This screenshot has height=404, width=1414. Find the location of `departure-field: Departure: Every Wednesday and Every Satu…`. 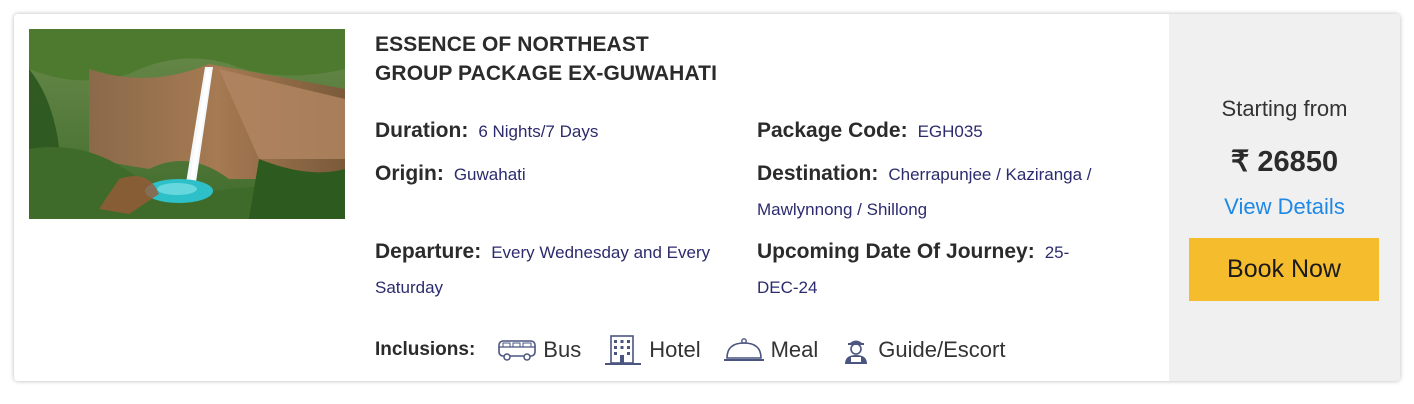

departure-field: Departure: Every Wednesday and Every Satu… is located at coordinates (560, 270).